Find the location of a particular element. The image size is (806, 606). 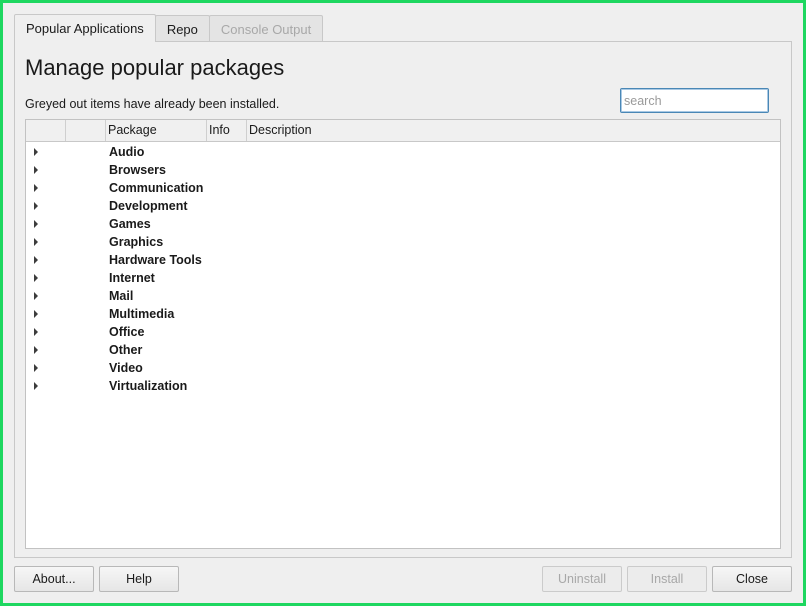

category-label: Communication is located at coordinates (156, 188).